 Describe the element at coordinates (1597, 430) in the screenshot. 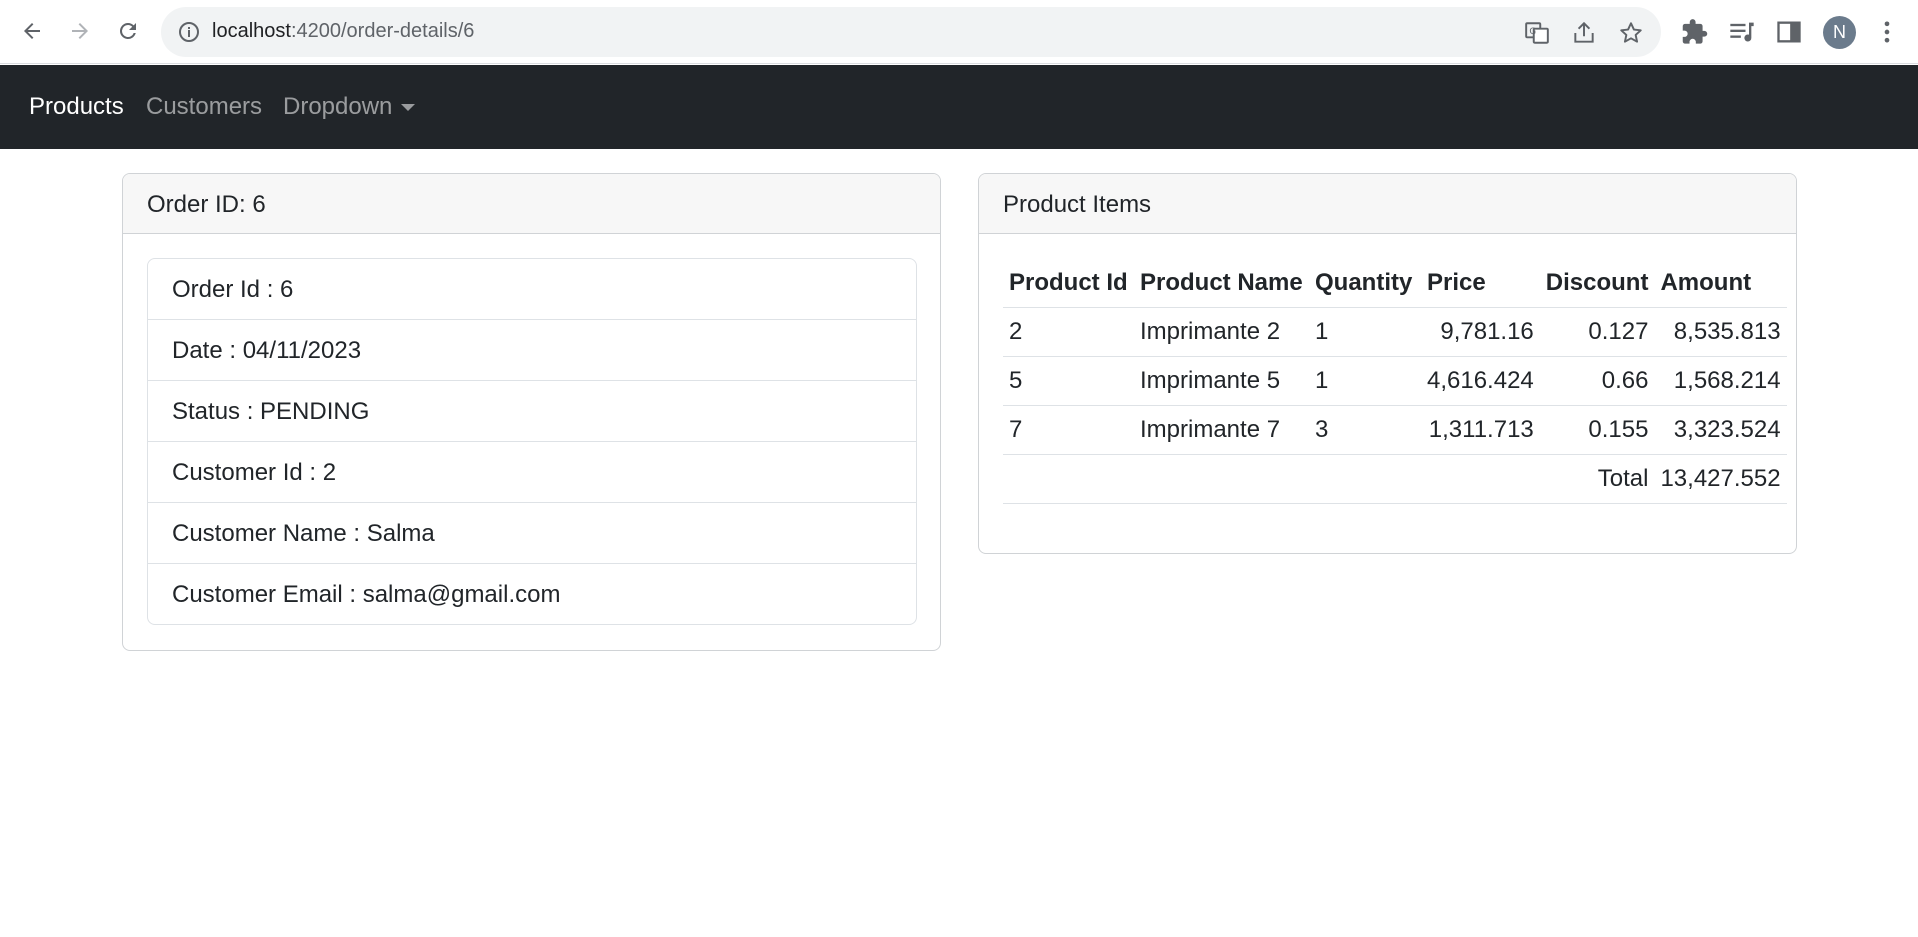

I see `cell-discount: 0.155` at that location.